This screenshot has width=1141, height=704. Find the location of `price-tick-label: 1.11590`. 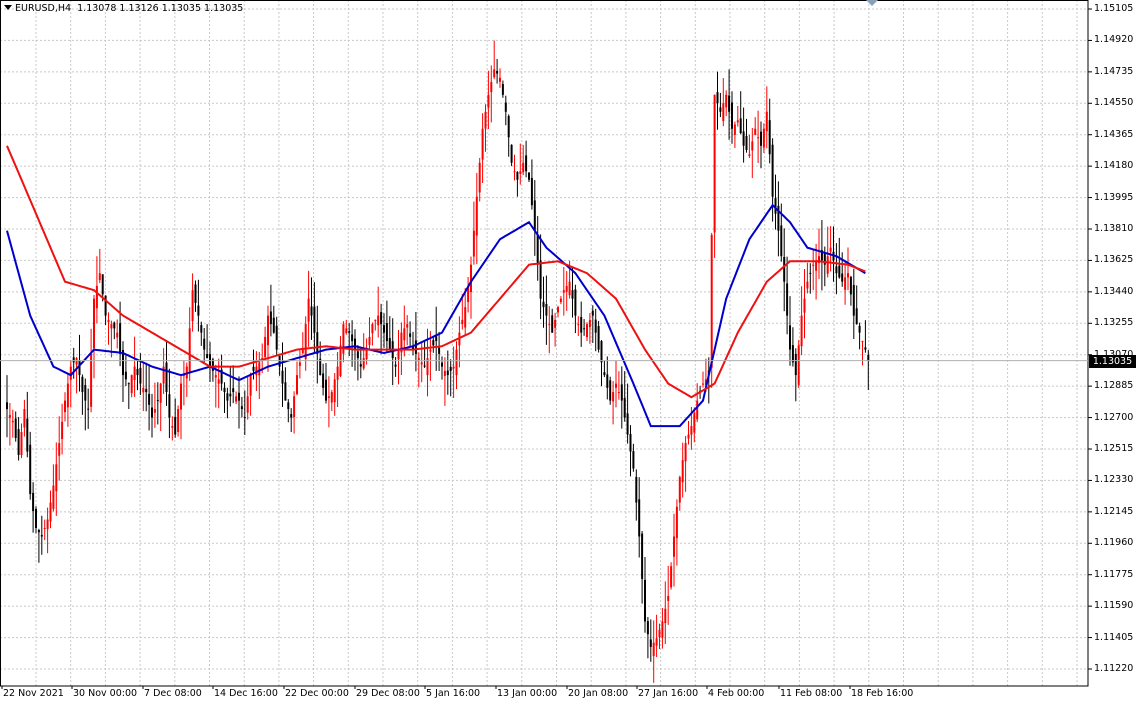

price-tick-label: 1.11590 is located at coordinates (1114, 606).